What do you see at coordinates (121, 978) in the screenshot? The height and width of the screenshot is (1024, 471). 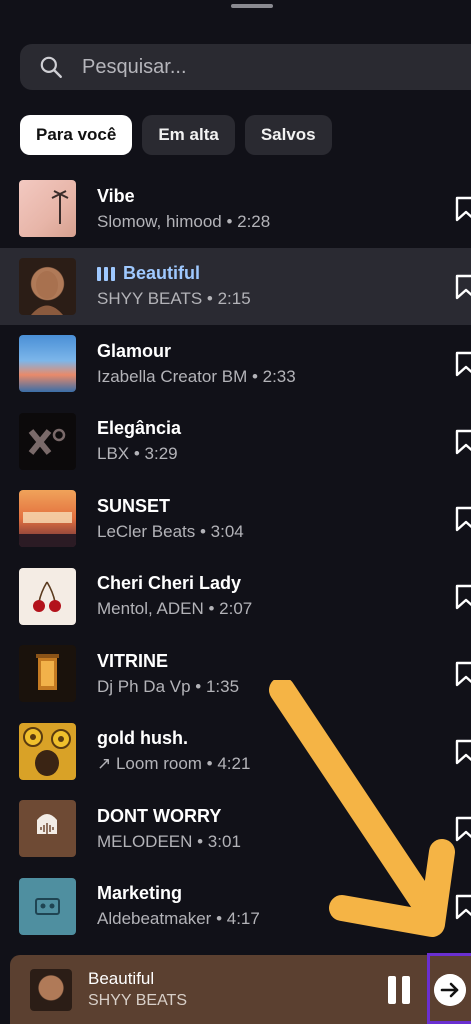 I see `now-playing-title: Beautiful` at bounding box center [121, 978].